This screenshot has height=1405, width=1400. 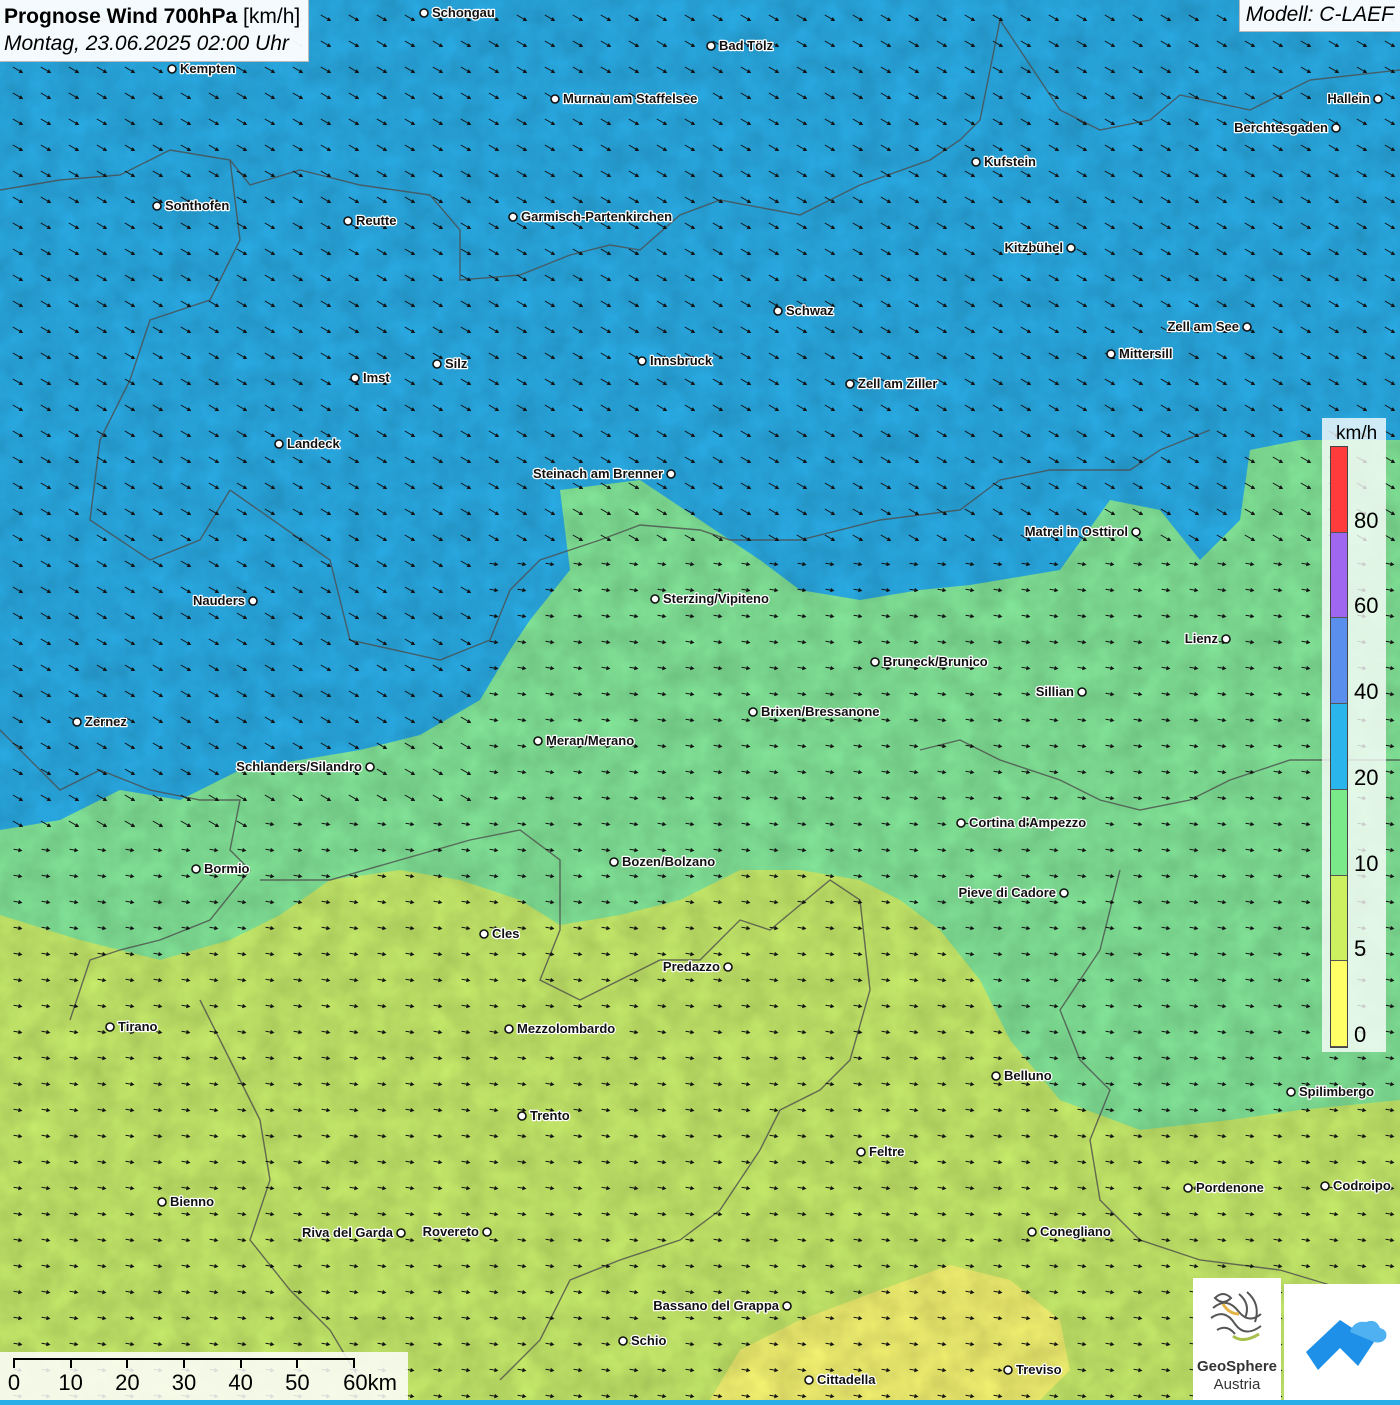 I want to click on city-label: Zell am Ziller, so click(x=897, y=383).